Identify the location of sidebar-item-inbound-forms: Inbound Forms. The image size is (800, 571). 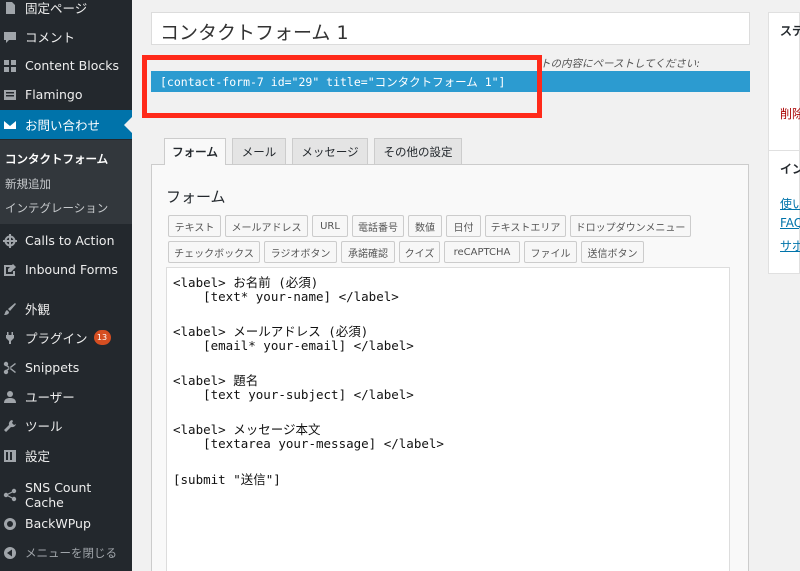
(66, 269).